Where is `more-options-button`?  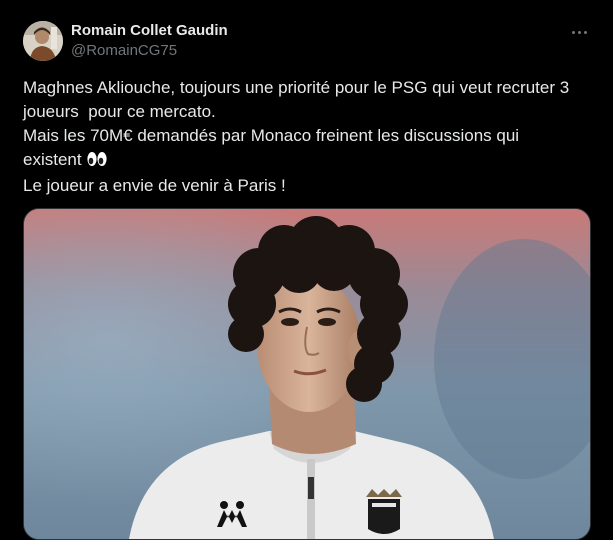
more-options-button is located at coordinates (579, 32).